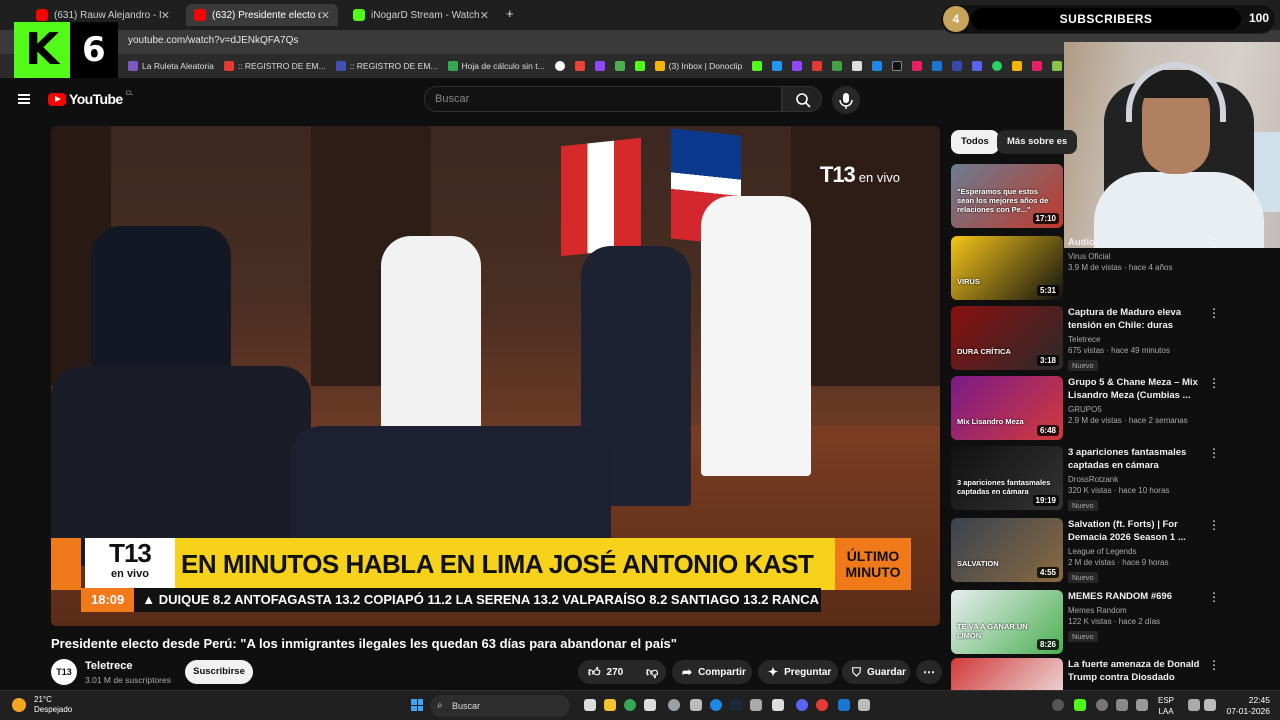  I want to click on network-icon, so click(1194, 705).